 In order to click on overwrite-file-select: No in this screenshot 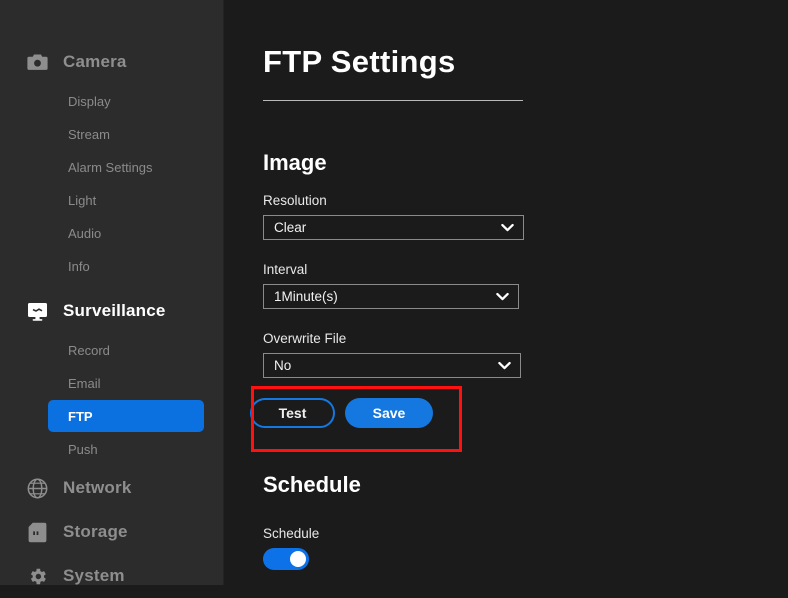, I will do `click(392, 365)`.